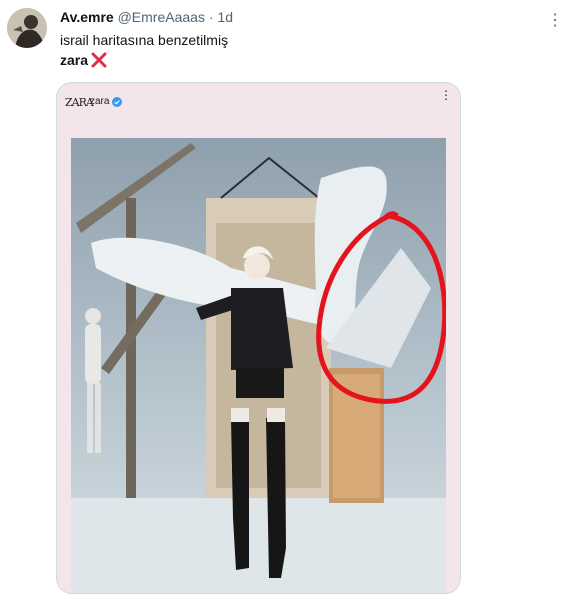 The image size is (578, 594). Describe the element at coordinates (100, 101) in the screenshot. I see `embedded-account-name: zara` at that location.